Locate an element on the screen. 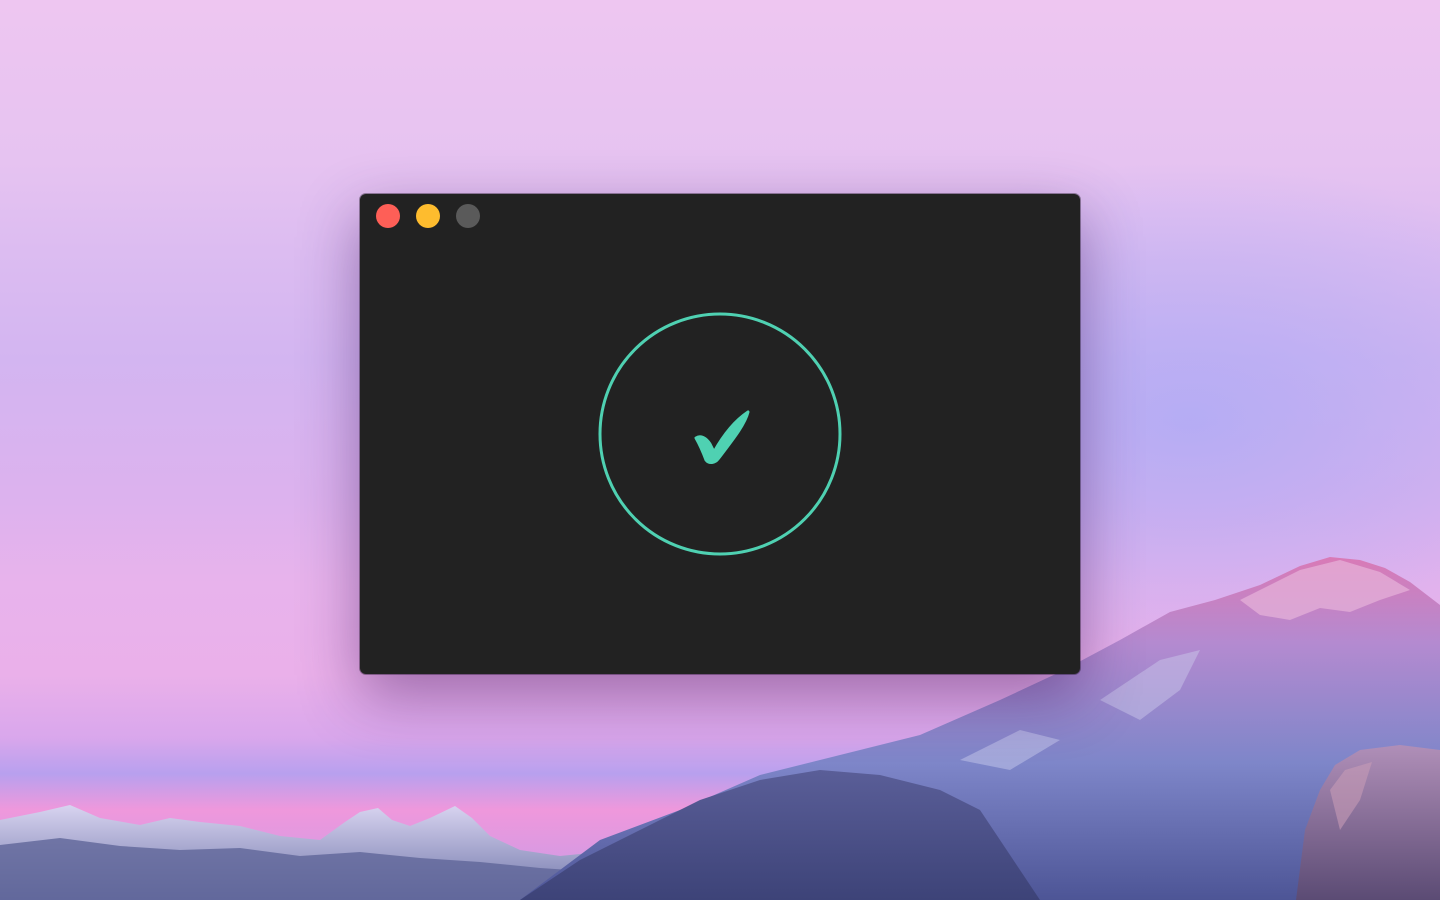 The image size is (1440, 900). minimize-button is located at coordinates (428, 216).